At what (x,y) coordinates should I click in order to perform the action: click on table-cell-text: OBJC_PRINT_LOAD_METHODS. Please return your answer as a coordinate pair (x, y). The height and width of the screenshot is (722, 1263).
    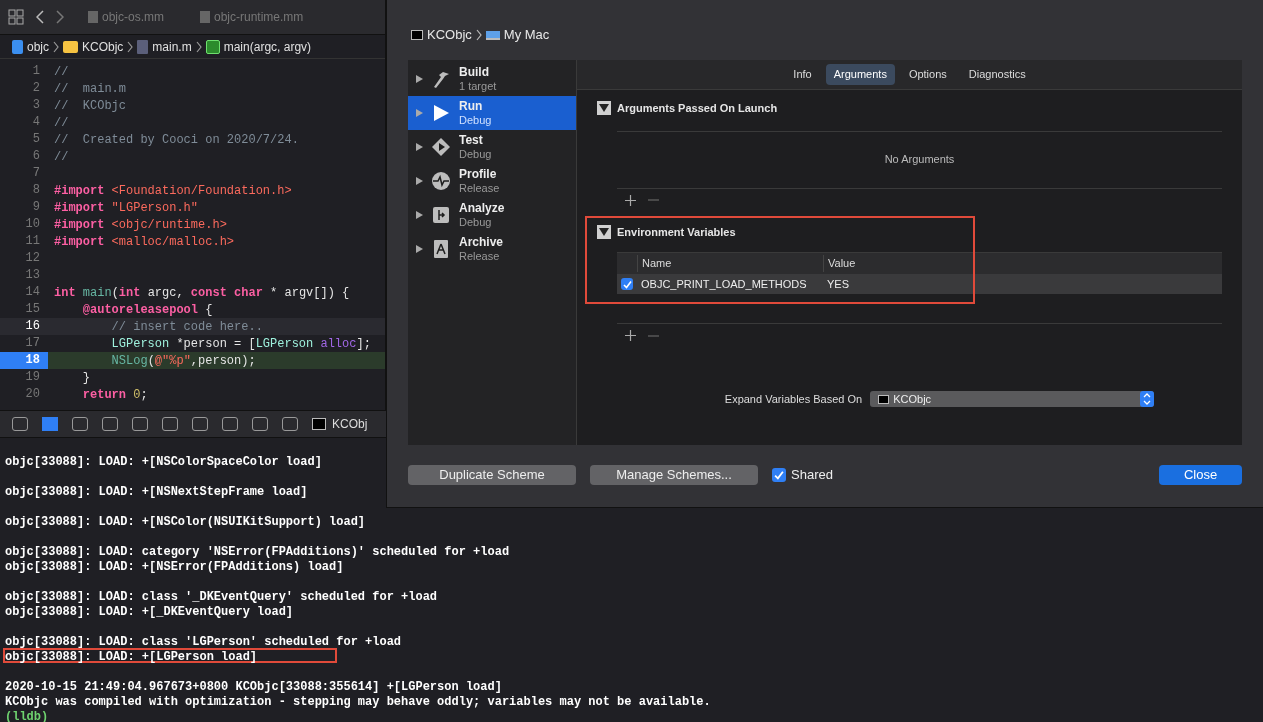
    Looking at the image, I should click on (724, 284).